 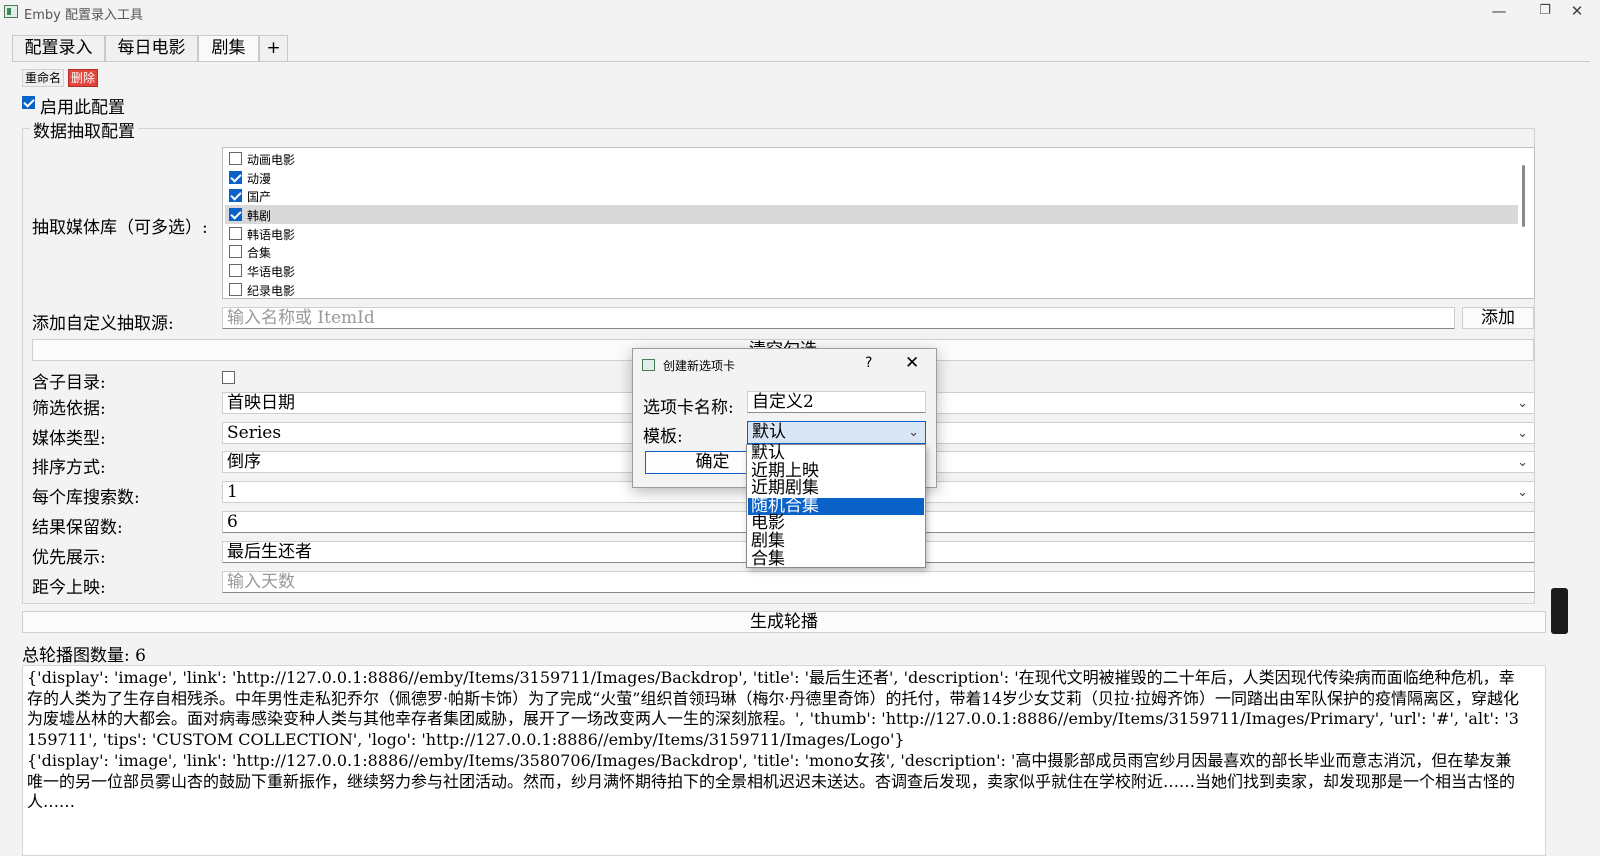 What do you see at coordinates (271, 272) in the screenshot?
I see `library-name: 华语电影` at bounding box center [271, 272].